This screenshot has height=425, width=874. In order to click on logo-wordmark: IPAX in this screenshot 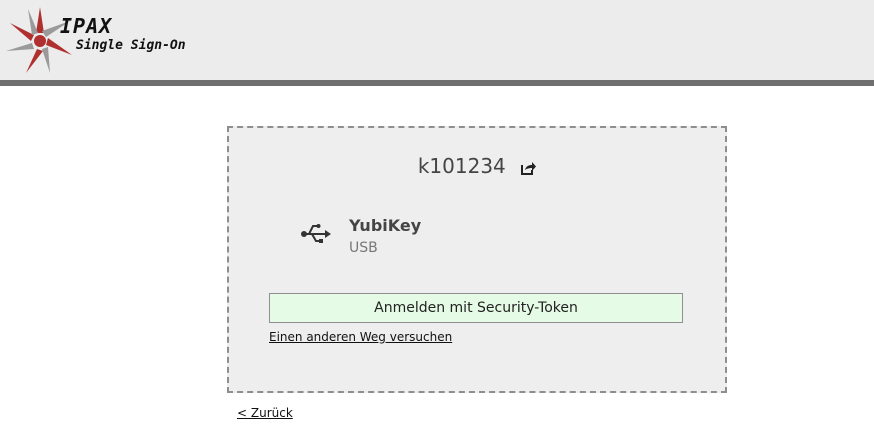, I will do `click(86, 26)`.